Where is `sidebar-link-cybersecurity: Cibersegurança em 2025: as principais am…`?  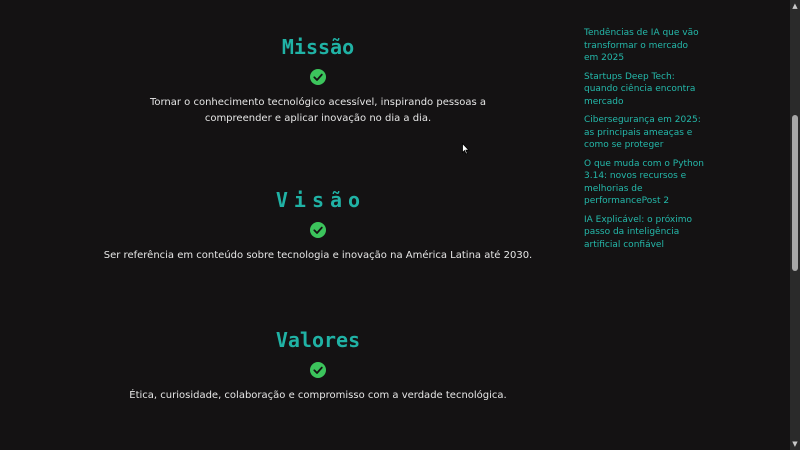 sidebar-link-cybersecurity: Cibersegurança em 2025: as principais am… is located at coordinates (644, 133).